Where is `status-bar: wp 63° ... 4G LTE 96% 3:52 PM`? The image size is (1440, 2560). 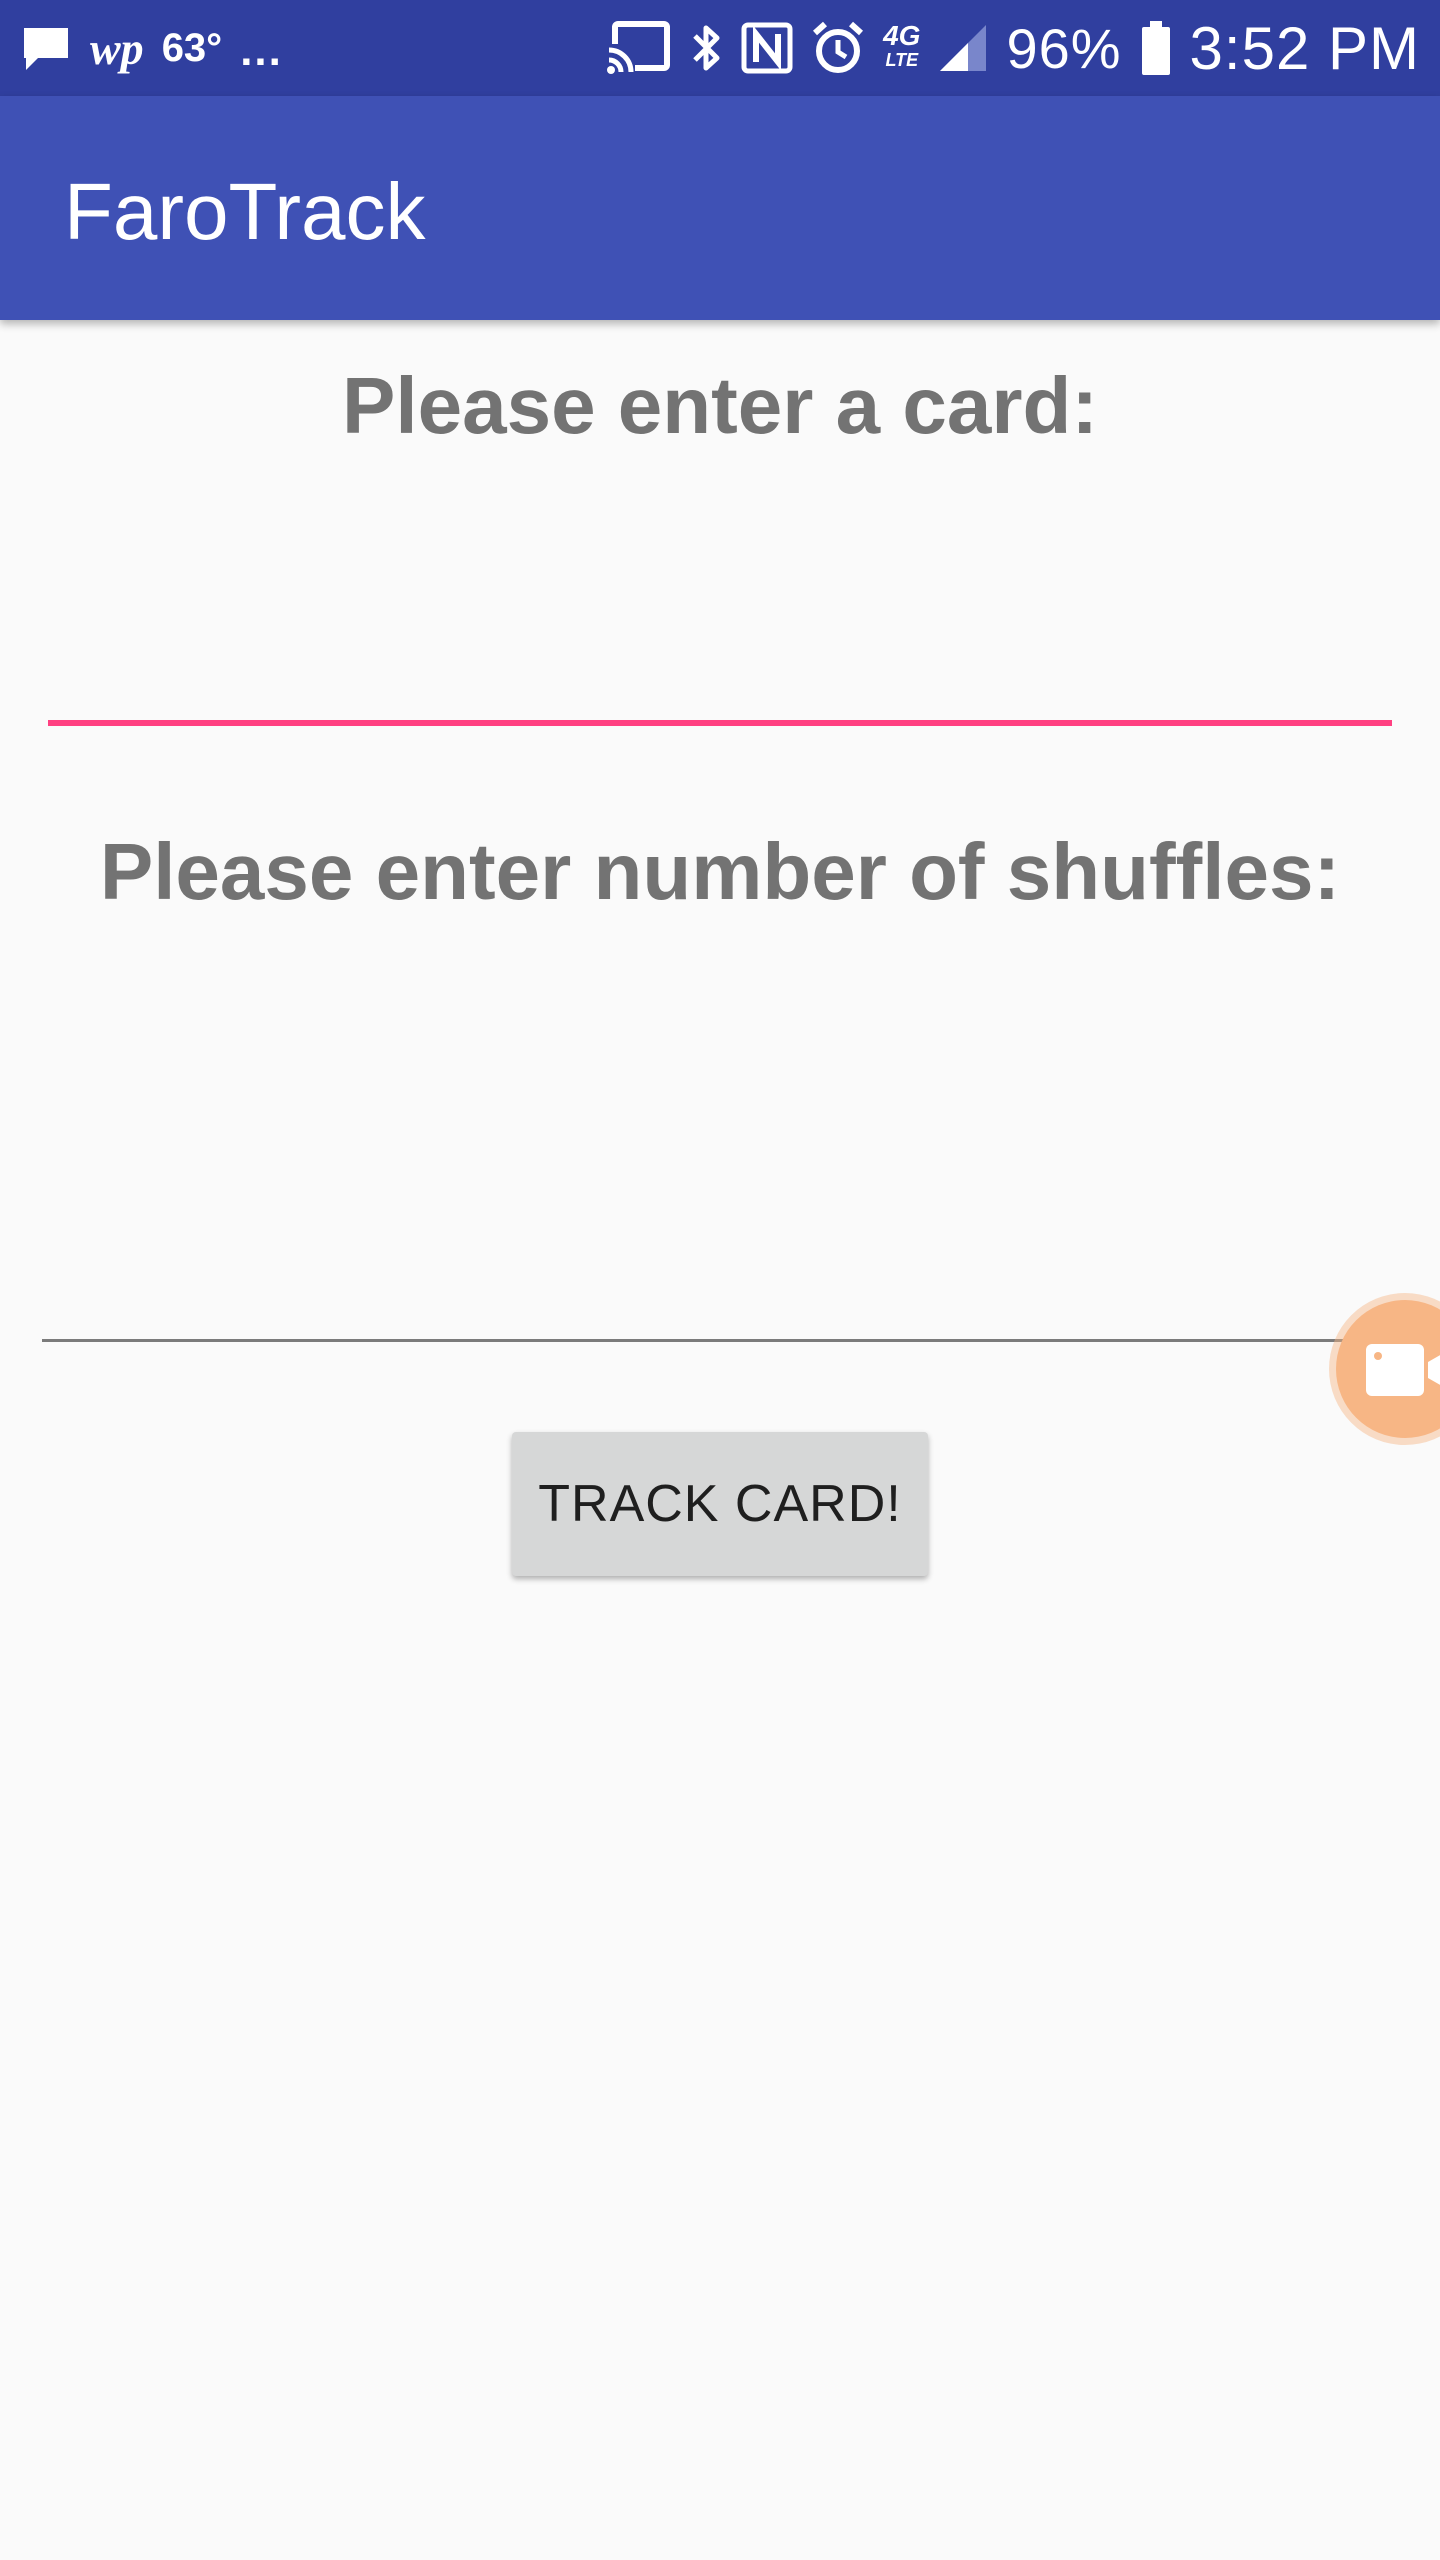
status-bar: wp 63° ... 4G LTE 96% 3:52 PM is located at coordinates (720, 48).